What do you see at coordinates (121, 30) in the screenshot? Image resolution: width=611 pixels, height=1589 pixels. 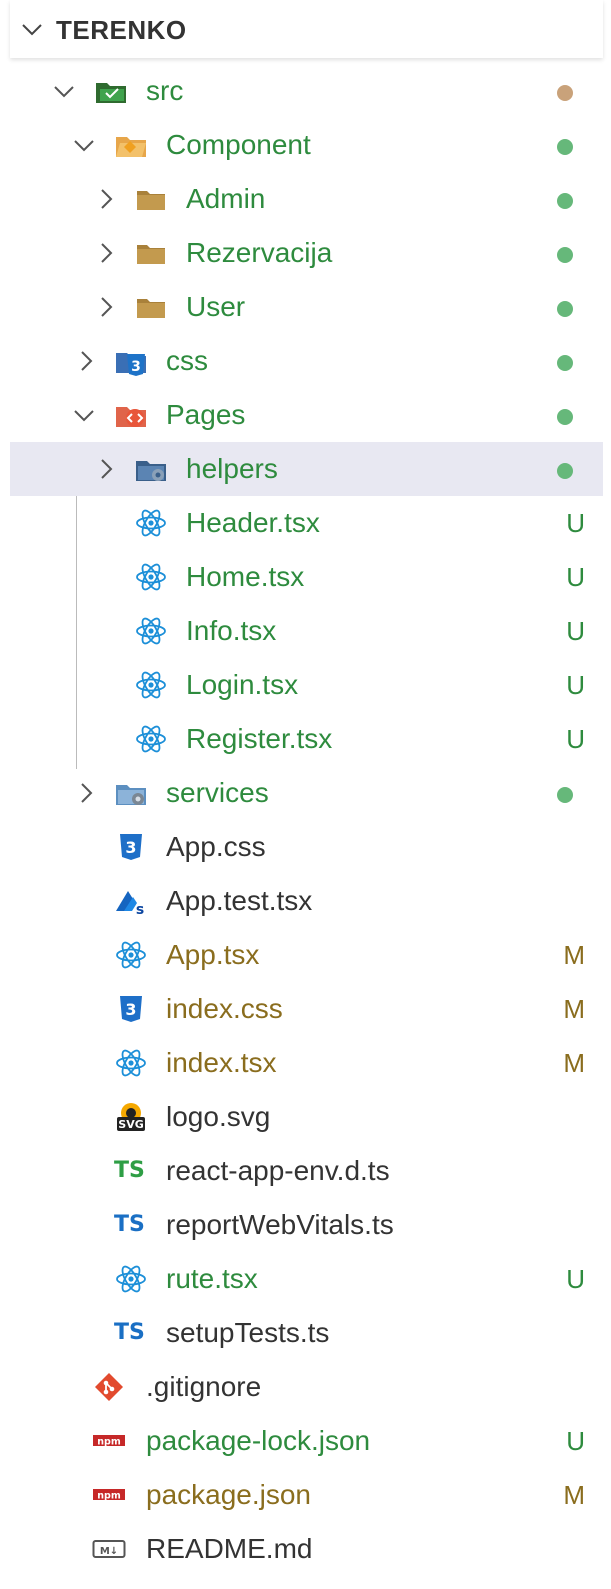 I see `section-title: TERENKO` at bounding box center [121, 30].